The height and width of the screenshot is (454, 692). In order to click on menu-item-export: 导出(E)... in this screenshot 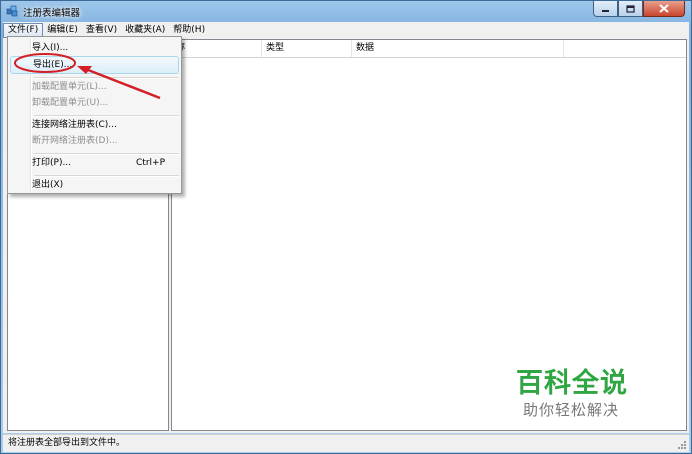, I will do `click(94, 65)`.